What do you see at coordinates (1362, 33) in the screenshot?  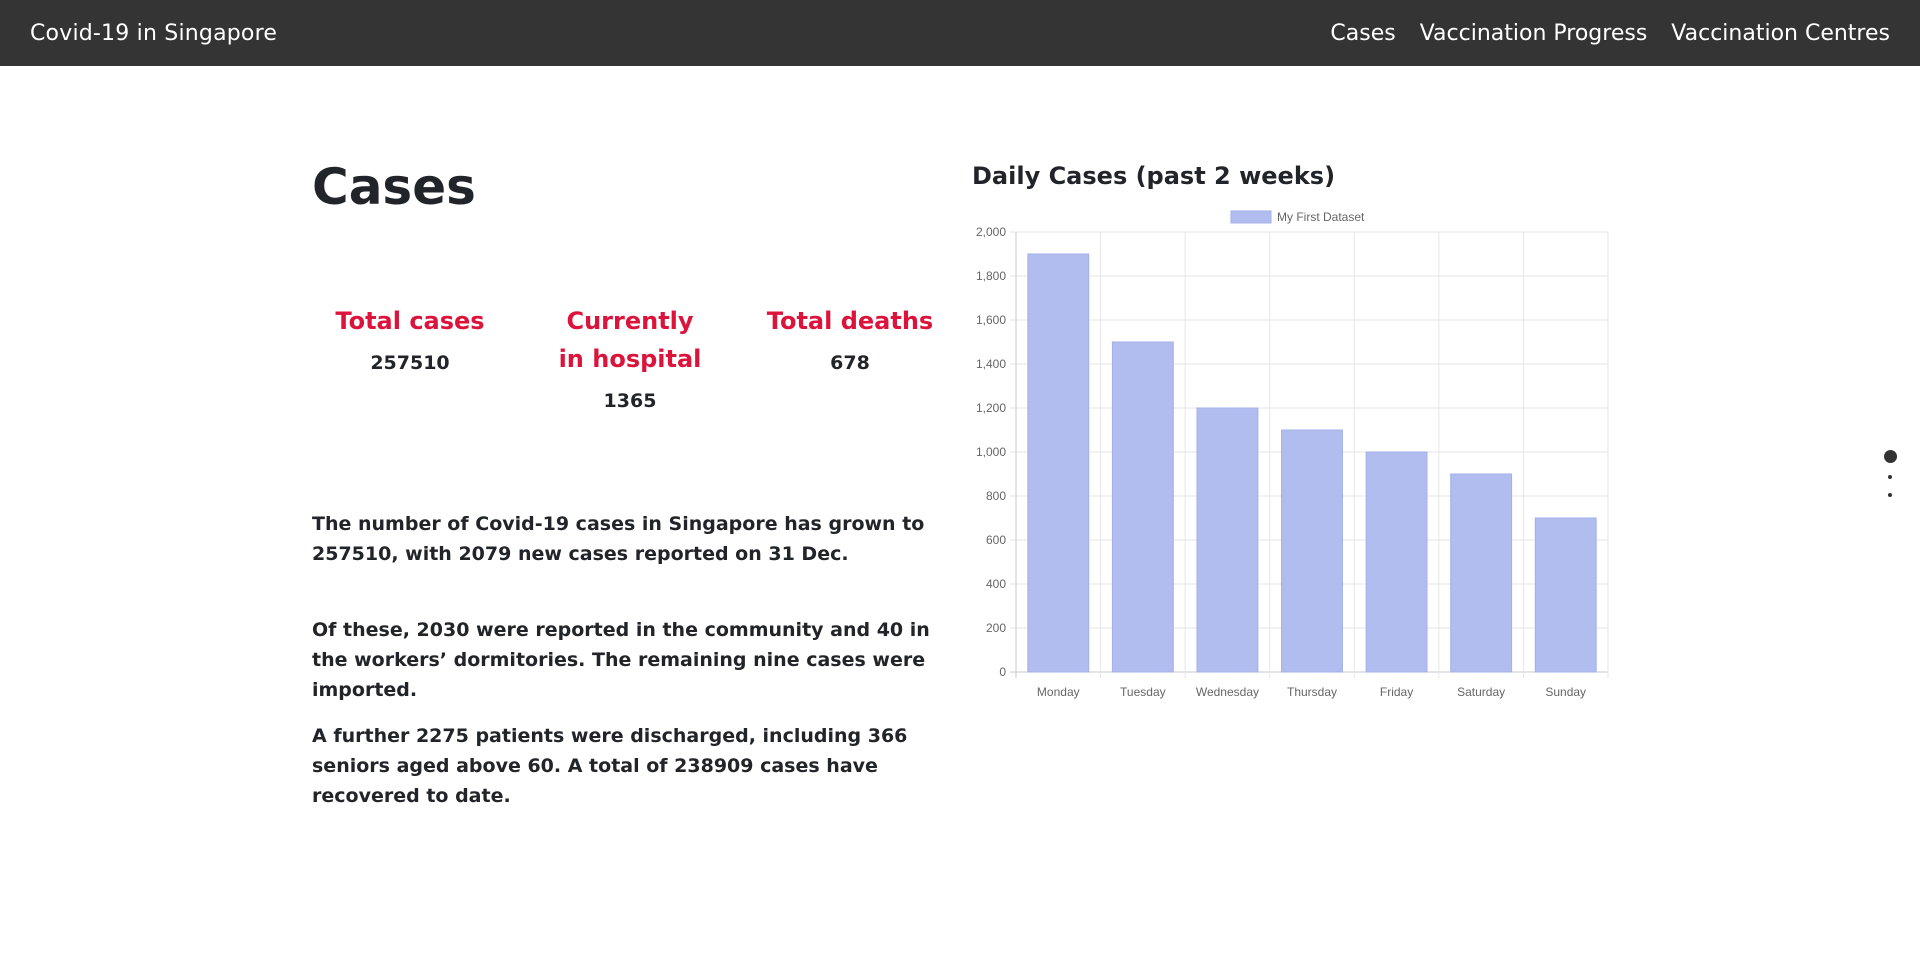 I see `nav-link-cases: Cases` at bounding box center [1362, 33].